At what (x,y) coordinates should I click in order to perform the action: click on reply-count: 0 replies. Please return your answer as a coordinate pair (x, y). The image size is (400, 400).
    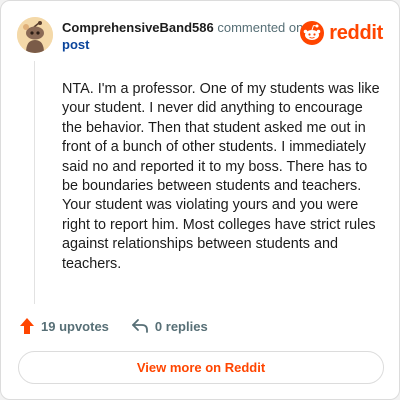
    Looking at the image, I should click on (181, 326).